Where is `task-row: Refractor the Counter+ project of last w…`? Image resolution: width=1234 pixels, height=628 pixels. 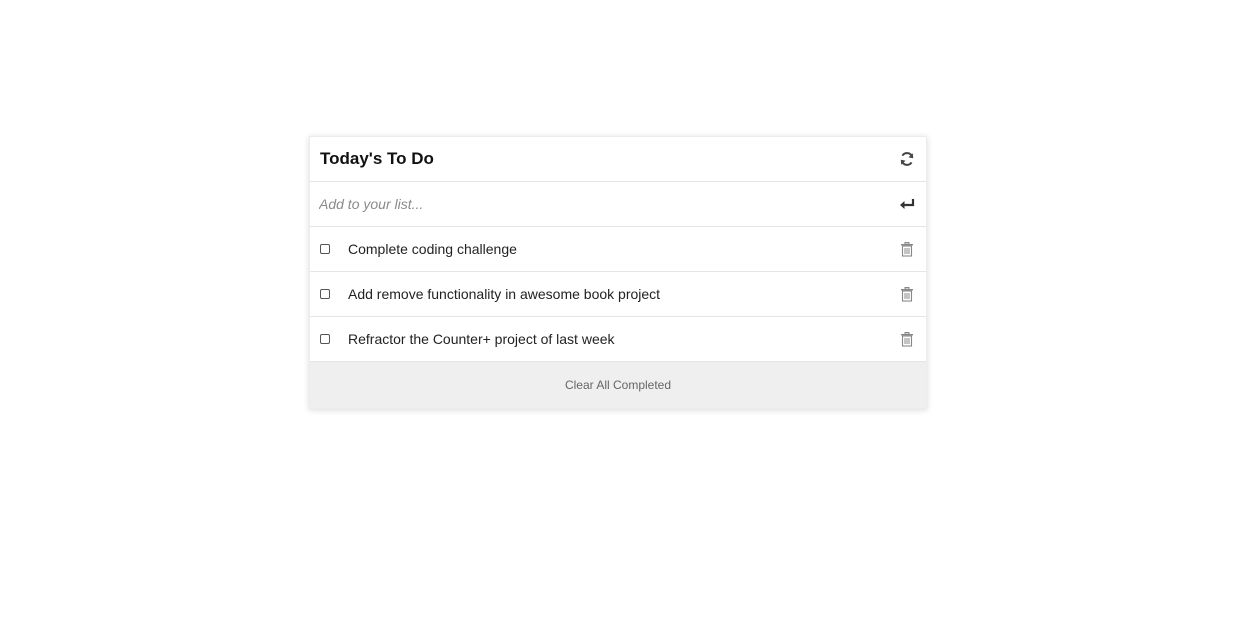 task-row: Refractor the Counter+ project of last w… is located at coordinates (618, 339).